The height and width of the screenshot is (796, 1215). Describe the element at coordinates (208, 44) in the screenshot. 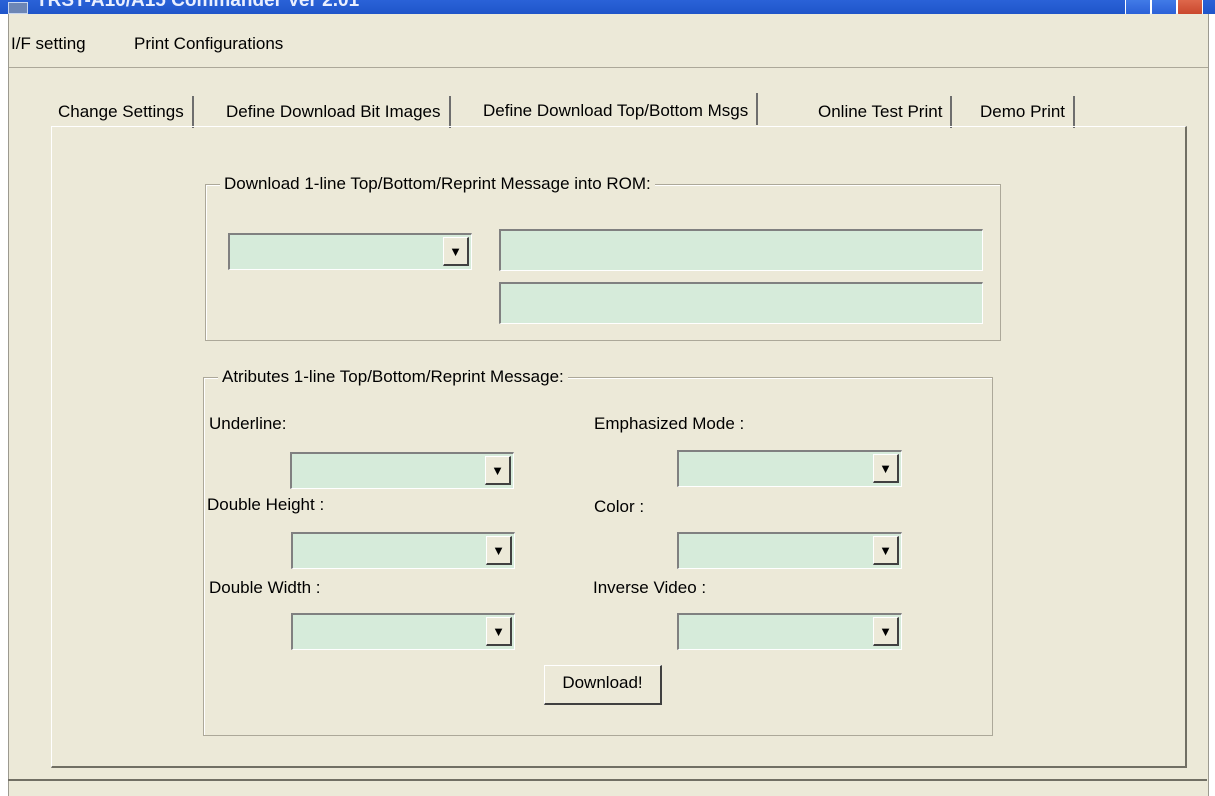

I see `menu-print-configurations: Print Configurations` at that location.